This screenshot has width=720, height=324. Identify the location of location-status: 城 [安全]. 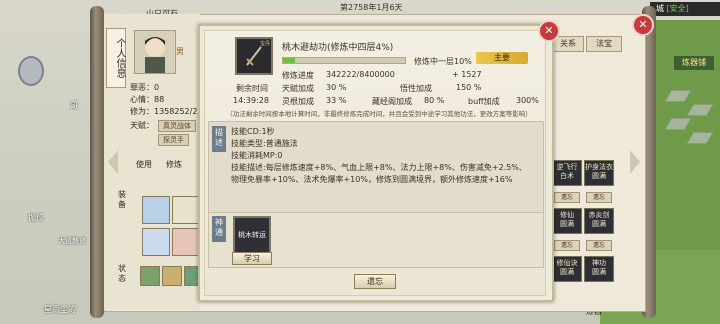
(685, 9).